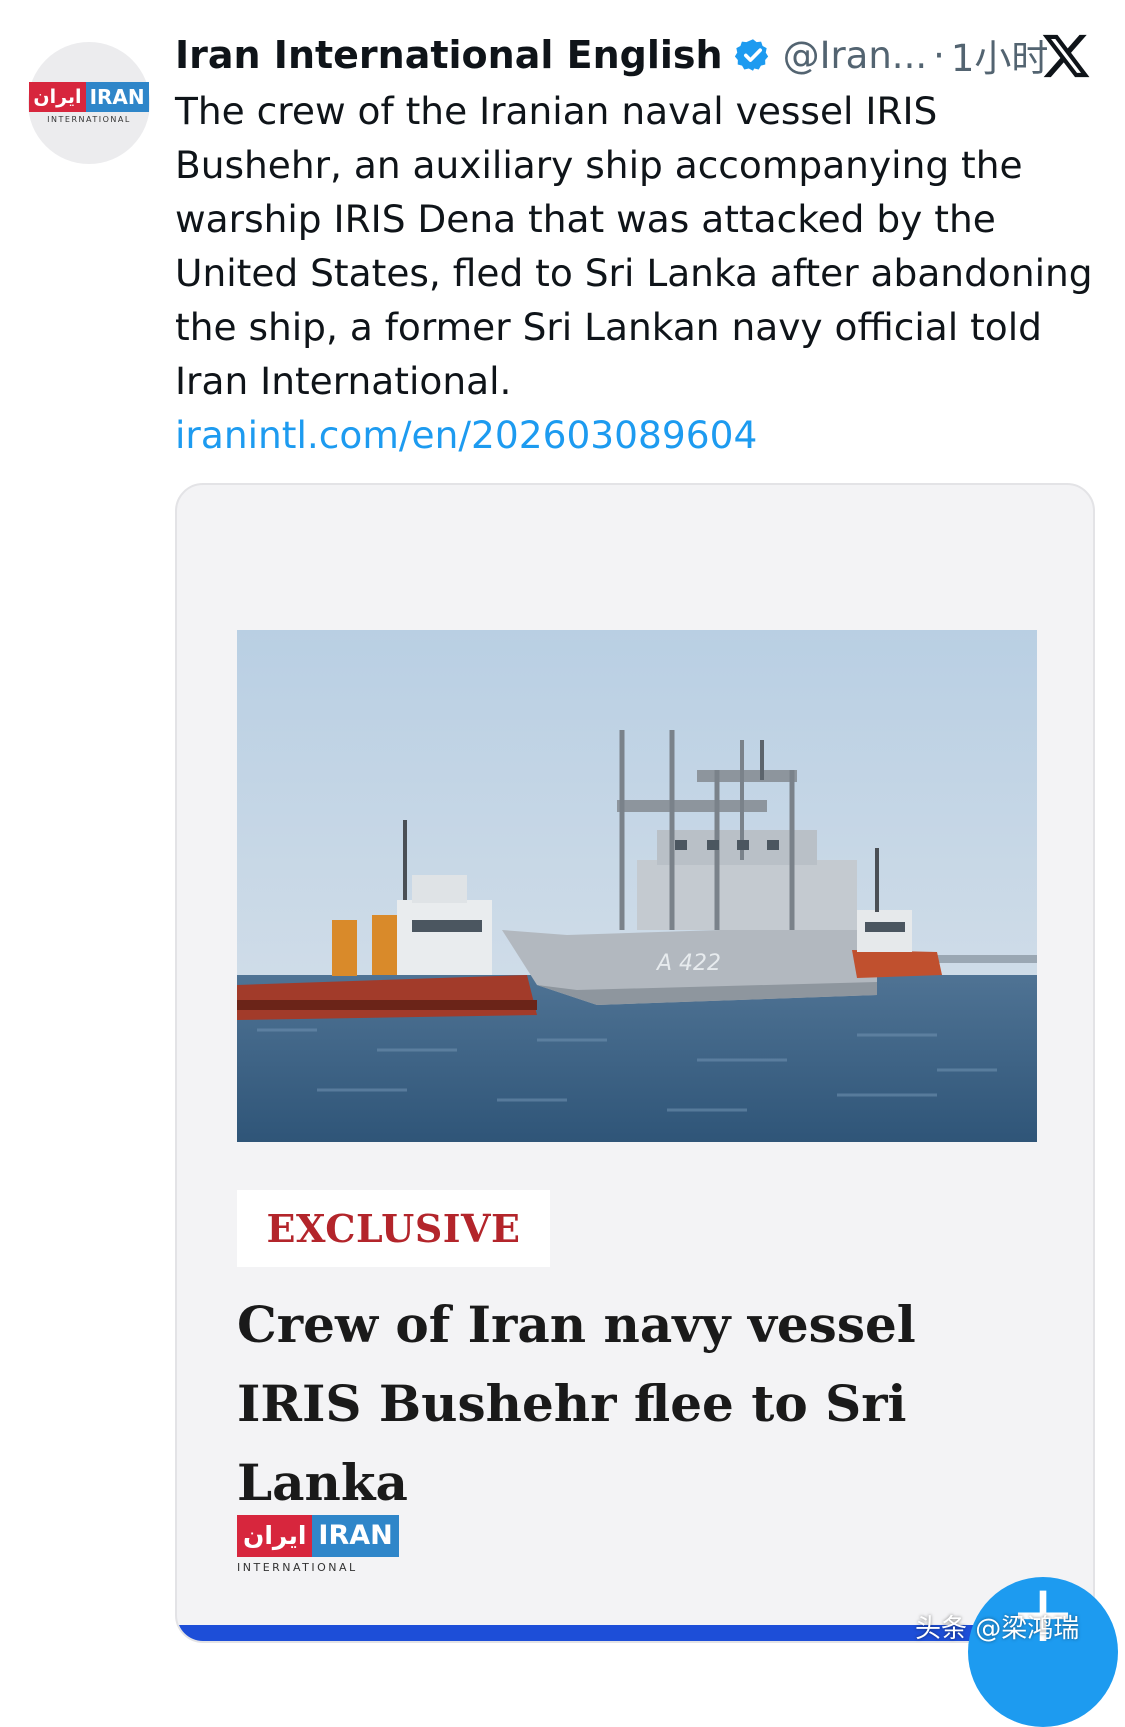 This screenshot has width=1125, height=1727. What do you see at coordinates (449, 55) in the screenshot?
I see `author-name: Iran International English` at bounding box center [449, 55].